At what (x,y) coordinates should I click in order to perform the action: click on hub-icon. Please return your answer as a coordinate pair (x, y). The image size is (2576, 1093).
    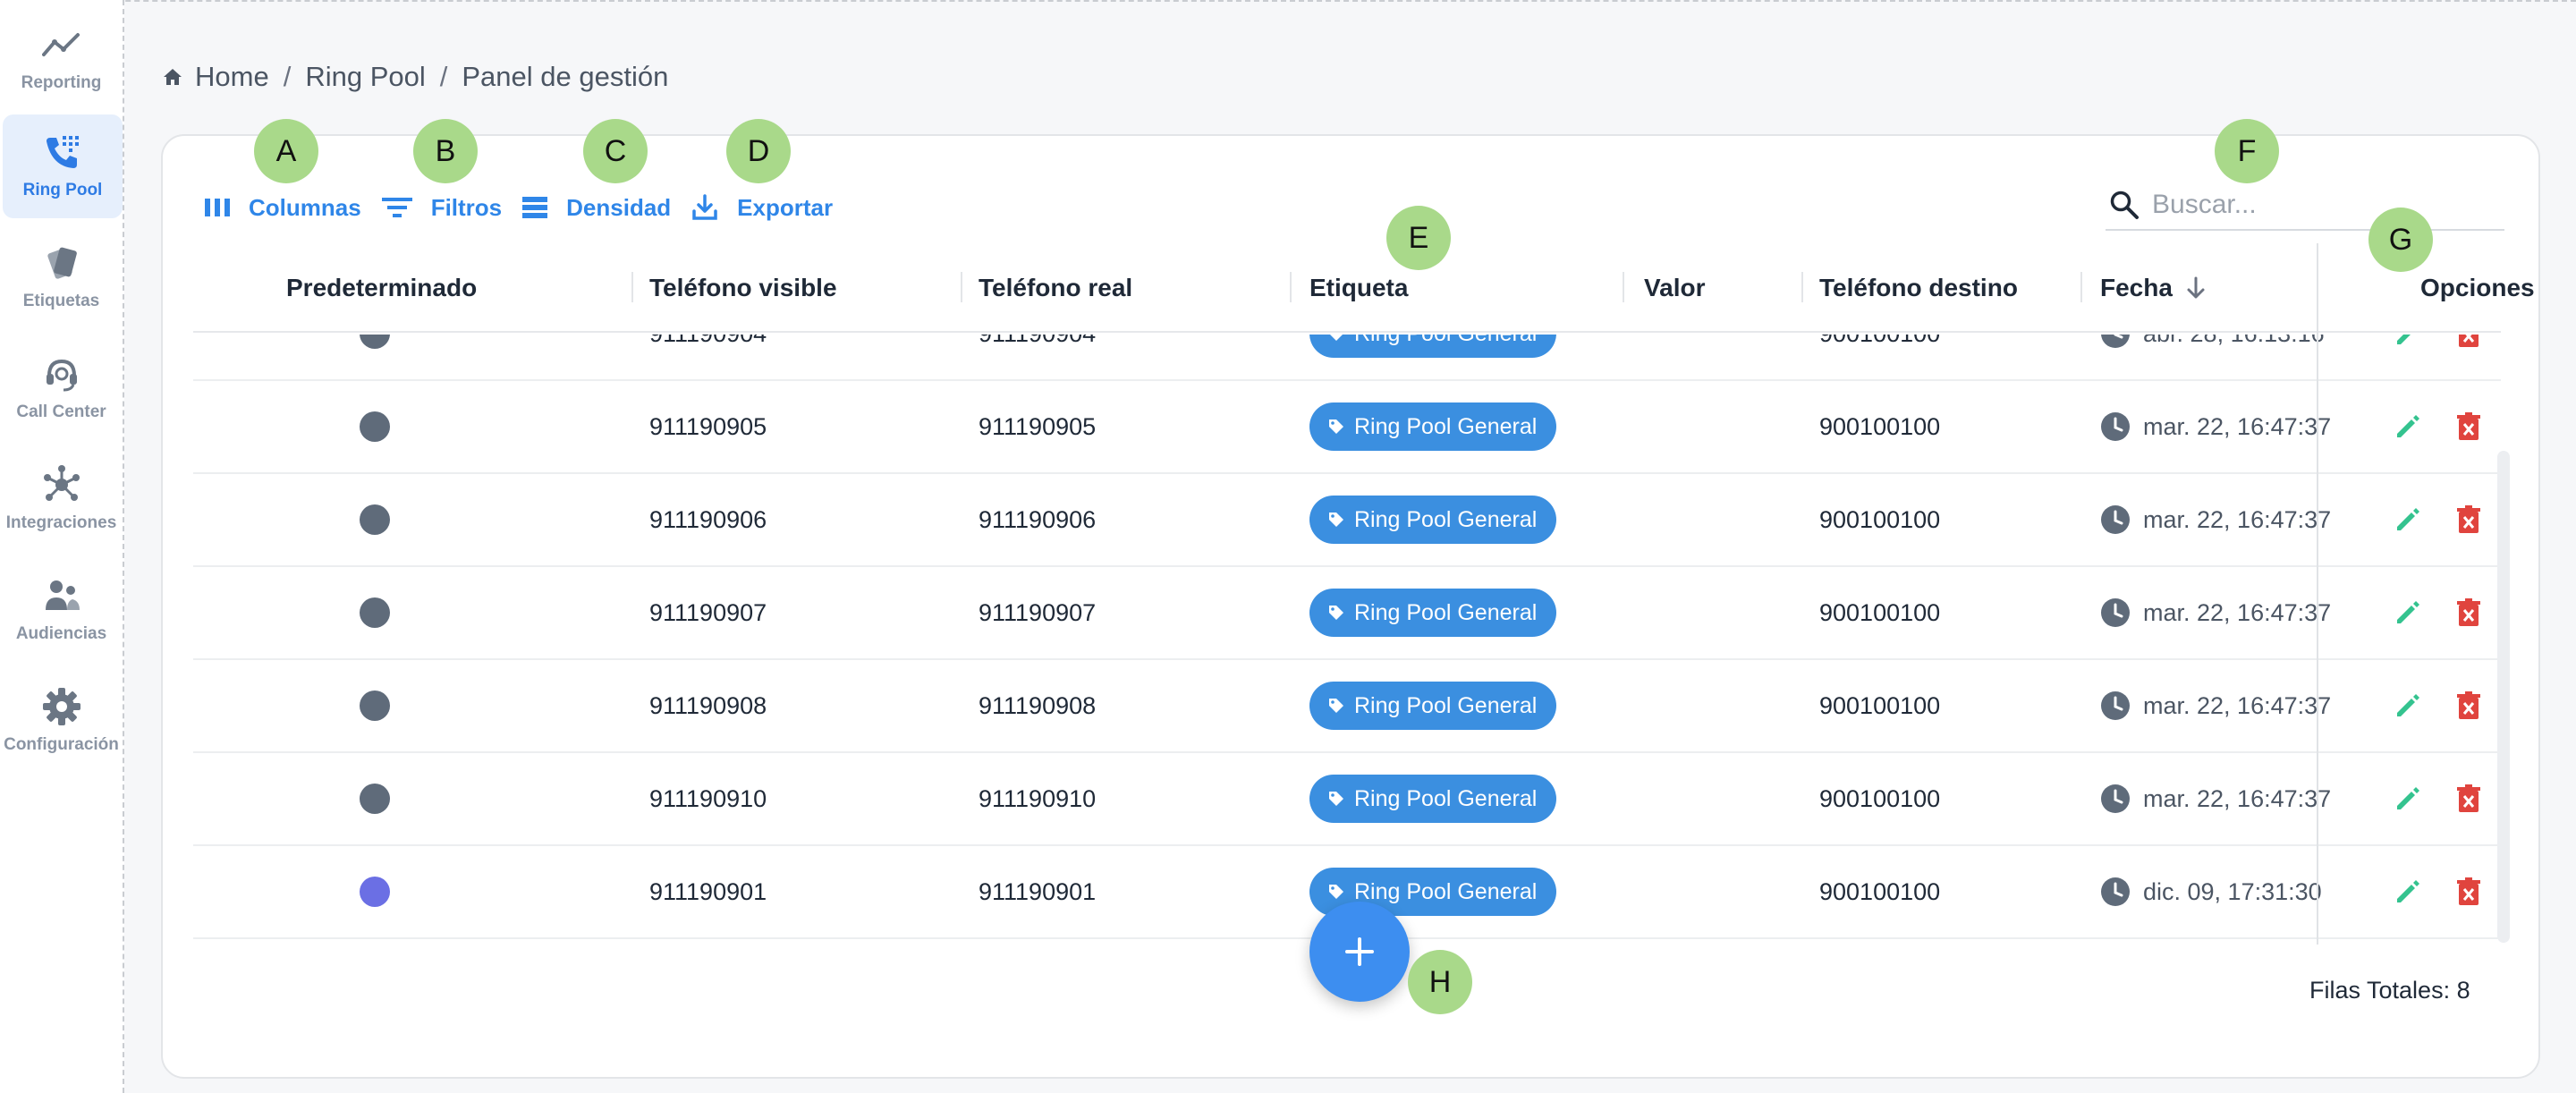
    Looking at the image, I should click on (61, 484).